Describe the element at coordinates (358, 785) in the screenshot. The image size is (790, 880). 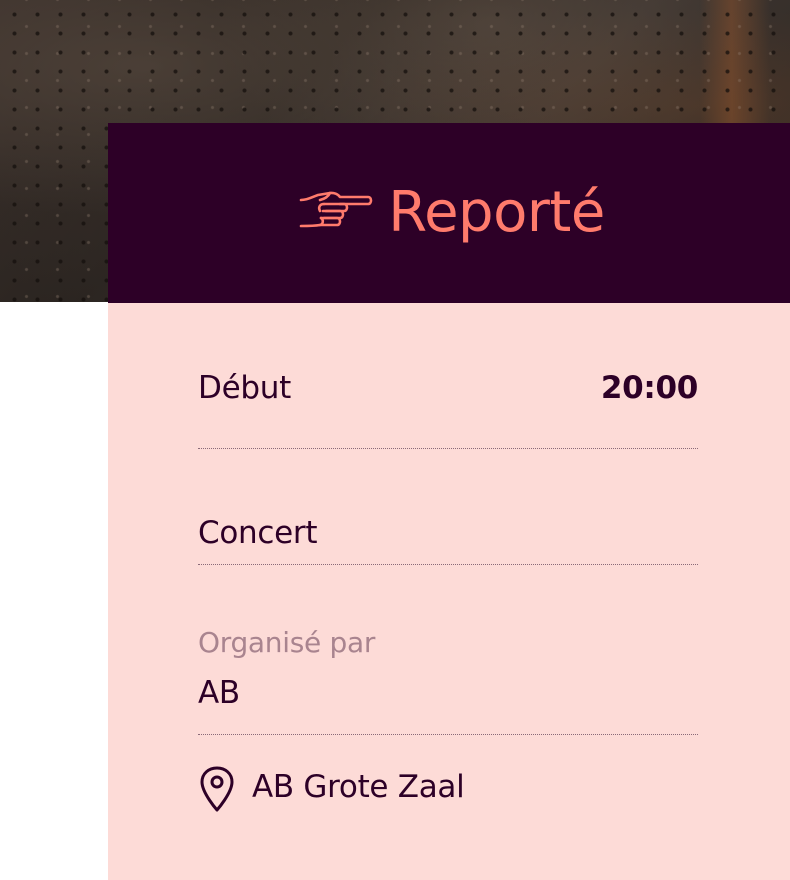
I see `location-link: AB Grote Zaal` at that location.